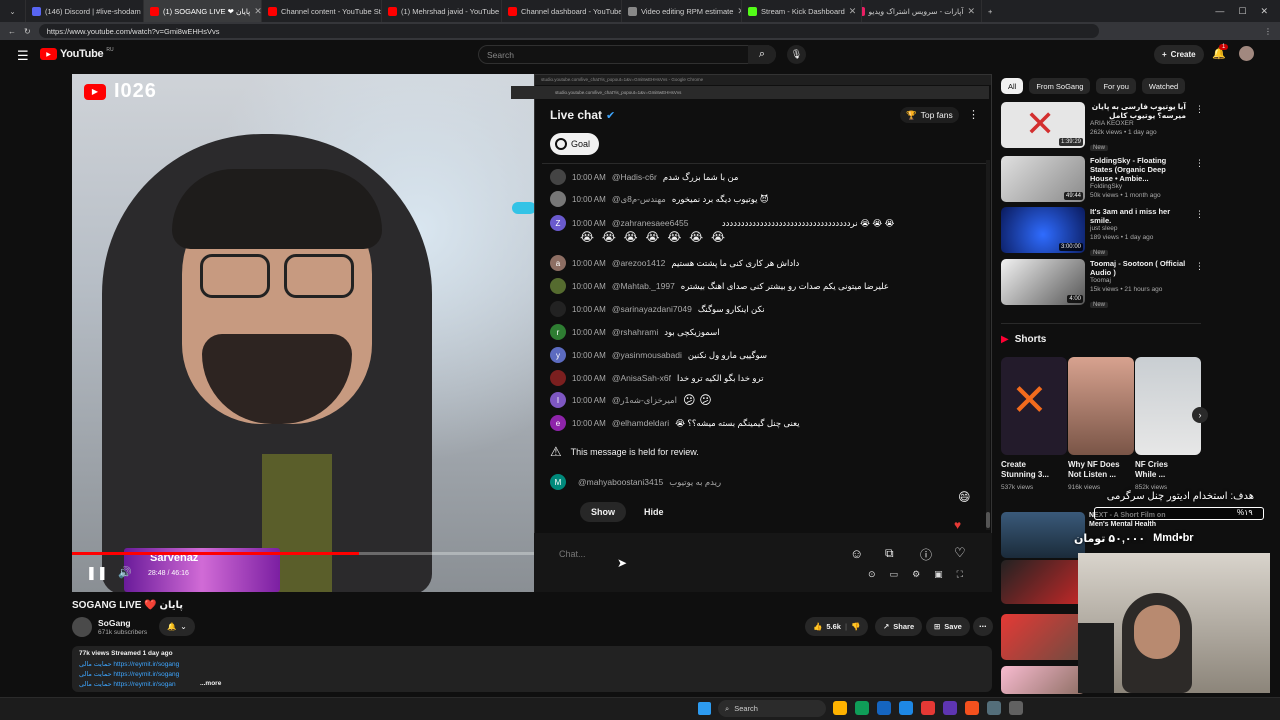 The width and height of the screenshot is (1280, 720). I want to click on avatar, so click(1246, 53).